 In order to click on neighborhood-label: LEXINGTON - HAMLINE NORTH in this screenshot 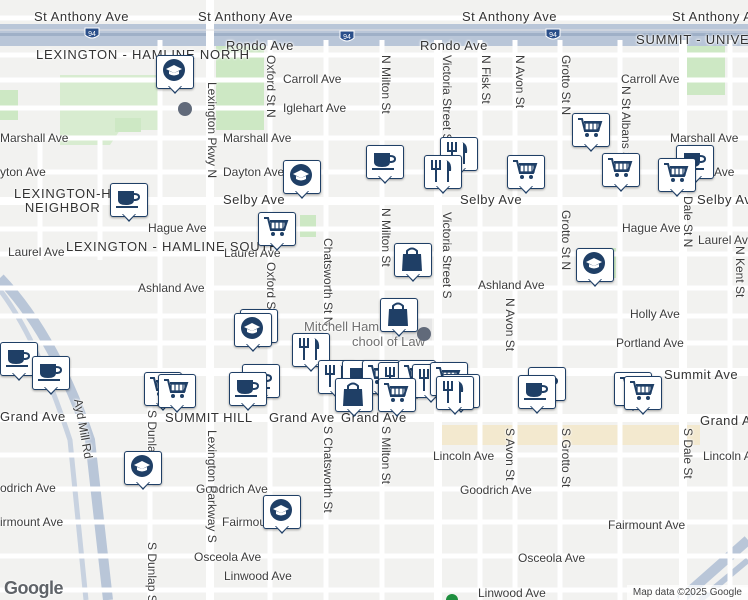, I will do `click(142, 55)`.